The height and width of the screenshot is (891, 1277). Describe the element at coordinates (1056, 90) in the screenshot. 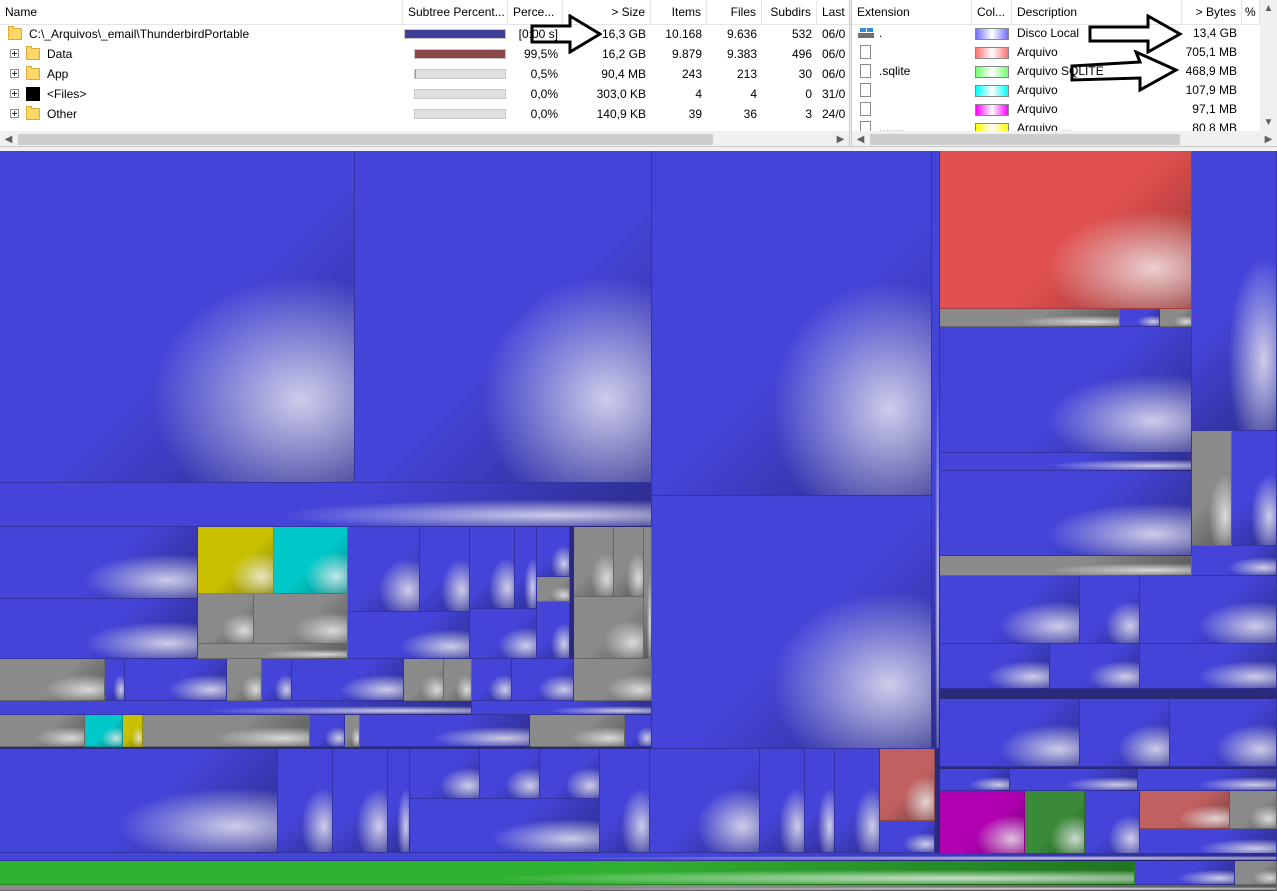

I see `extension-row: Arquivo 107,9 MB` at that location.